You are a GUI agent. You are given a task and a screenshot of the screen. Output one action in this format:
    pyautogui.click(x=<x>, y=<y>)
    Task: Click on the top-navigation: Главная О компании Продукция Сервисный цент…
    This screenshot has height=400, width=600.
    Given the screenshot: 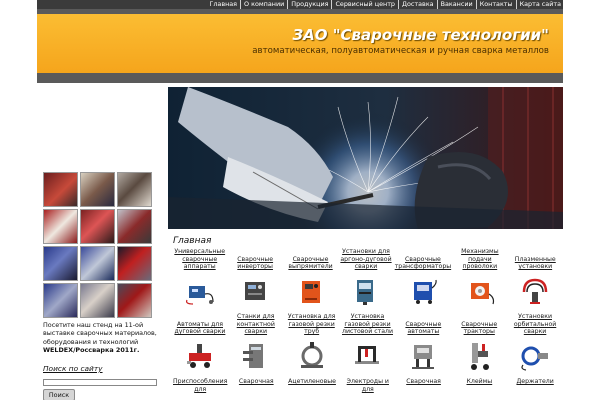 What is the action you would take?
    pyautogui.click(x=300, y=4)
    